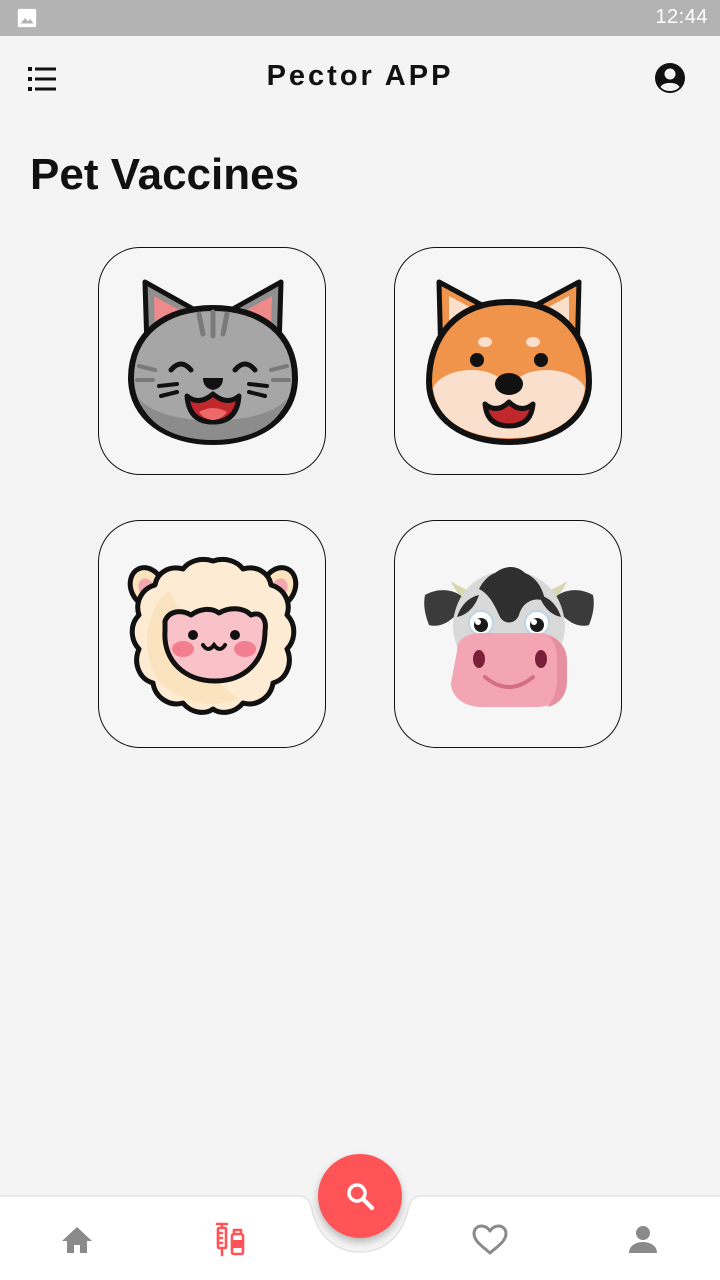 The height and width of the screenshot is (1280, 720). What do you see at coordinates (165, 174) in the screenshot?
I see `page-title: Pet Vaccines` at bounding box center [165, 174].